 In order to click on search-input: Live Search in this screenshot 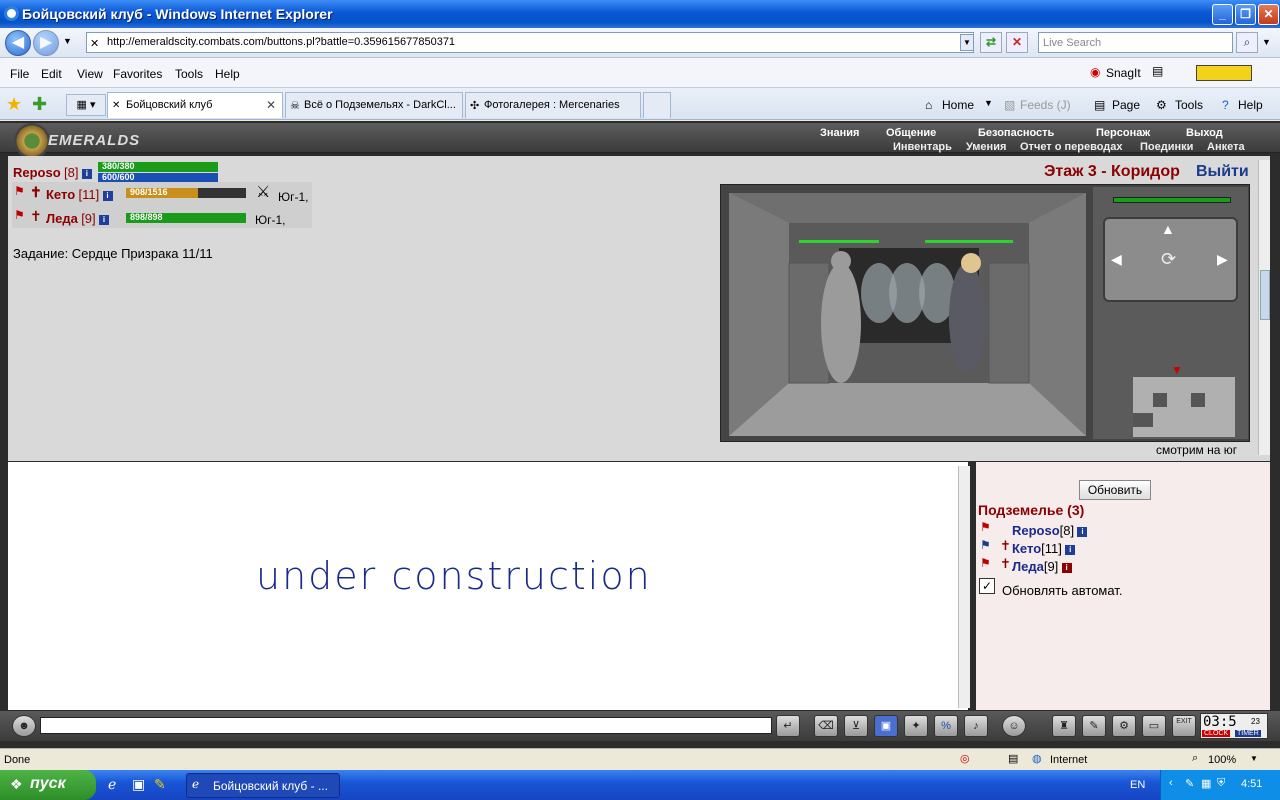, I will do `click(1135, 42)`.